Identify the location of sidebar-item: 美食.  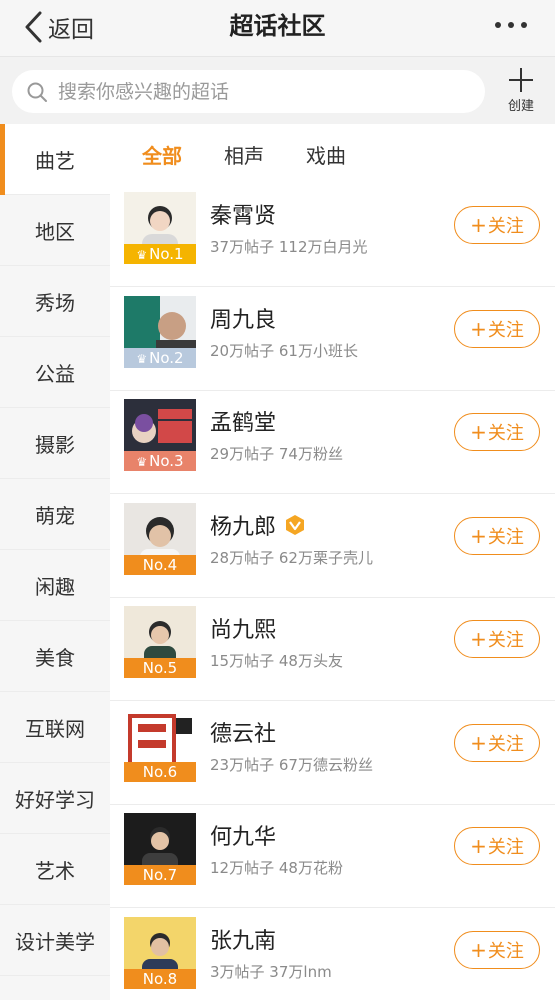
(55, 656).